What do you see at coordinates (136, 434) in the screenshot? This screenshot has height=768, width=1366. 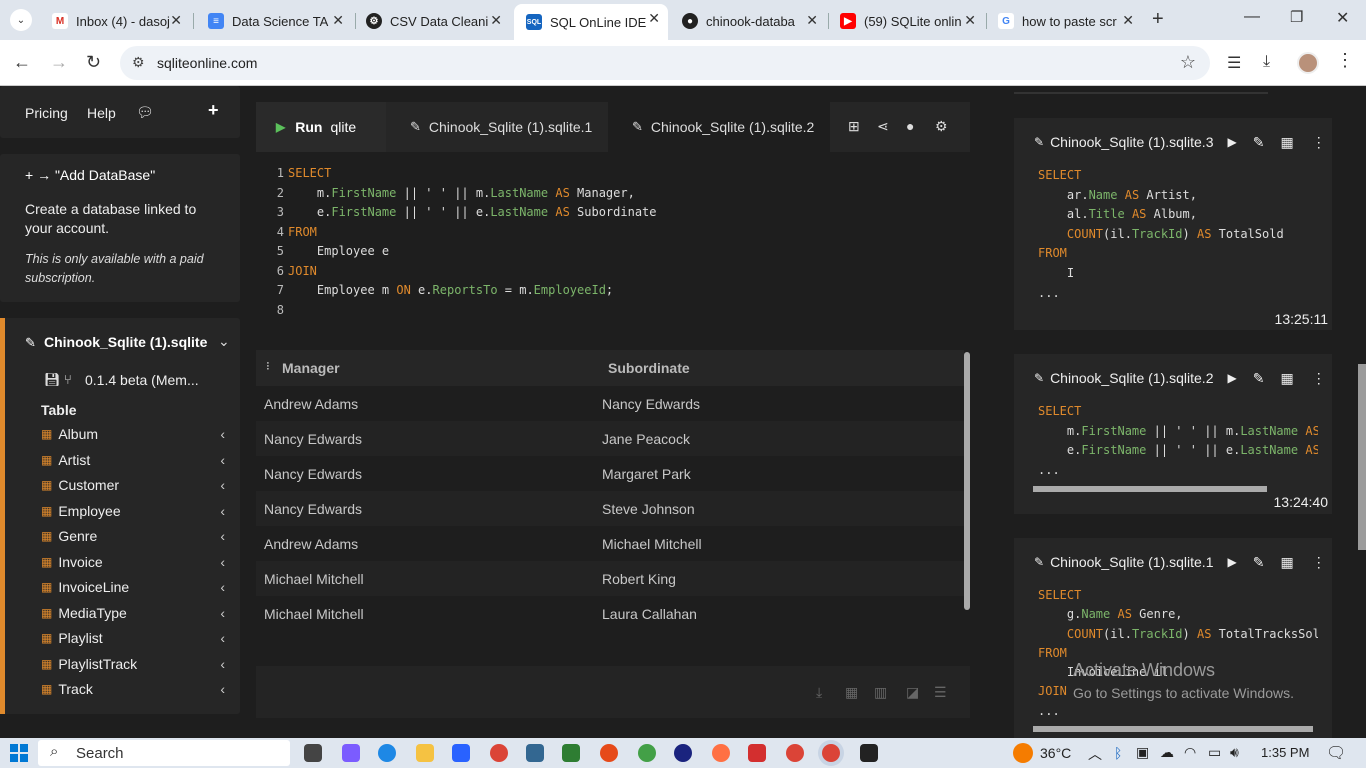 I see `table-item: ▦ Album ‹` at bounding box center [136, 434].